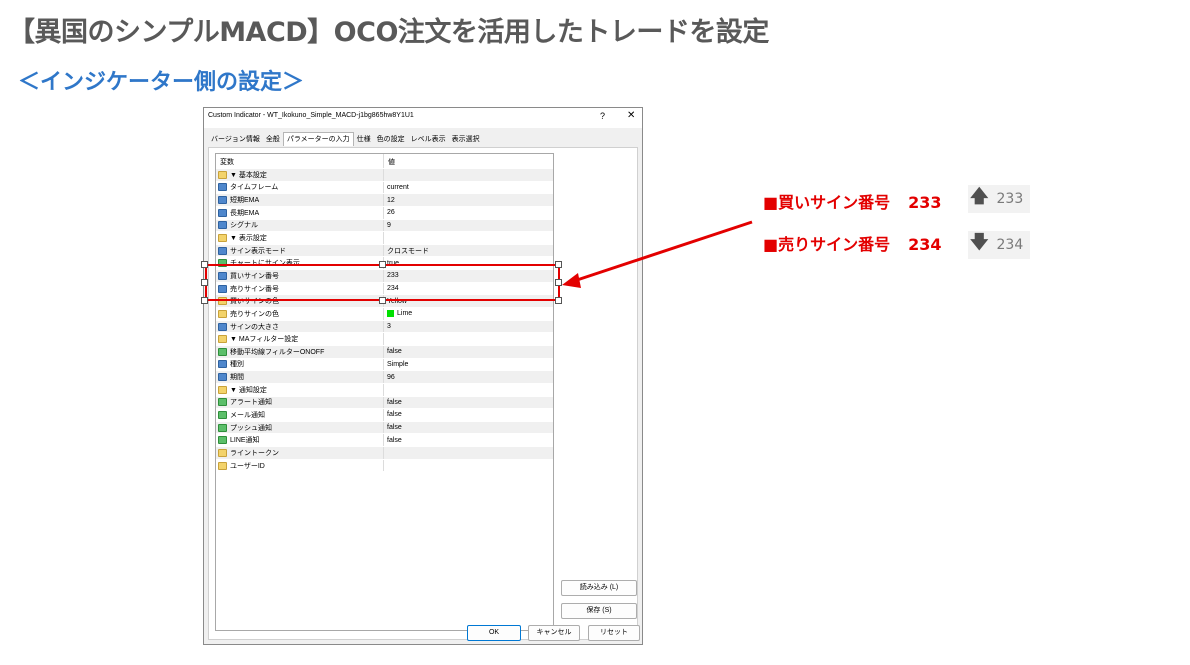 The height and width of the screenshot is (665, 1190). Describe the element at coordinates (1010, 245) in the screenshot. I see `sell-arrow-code: 234` at that location.